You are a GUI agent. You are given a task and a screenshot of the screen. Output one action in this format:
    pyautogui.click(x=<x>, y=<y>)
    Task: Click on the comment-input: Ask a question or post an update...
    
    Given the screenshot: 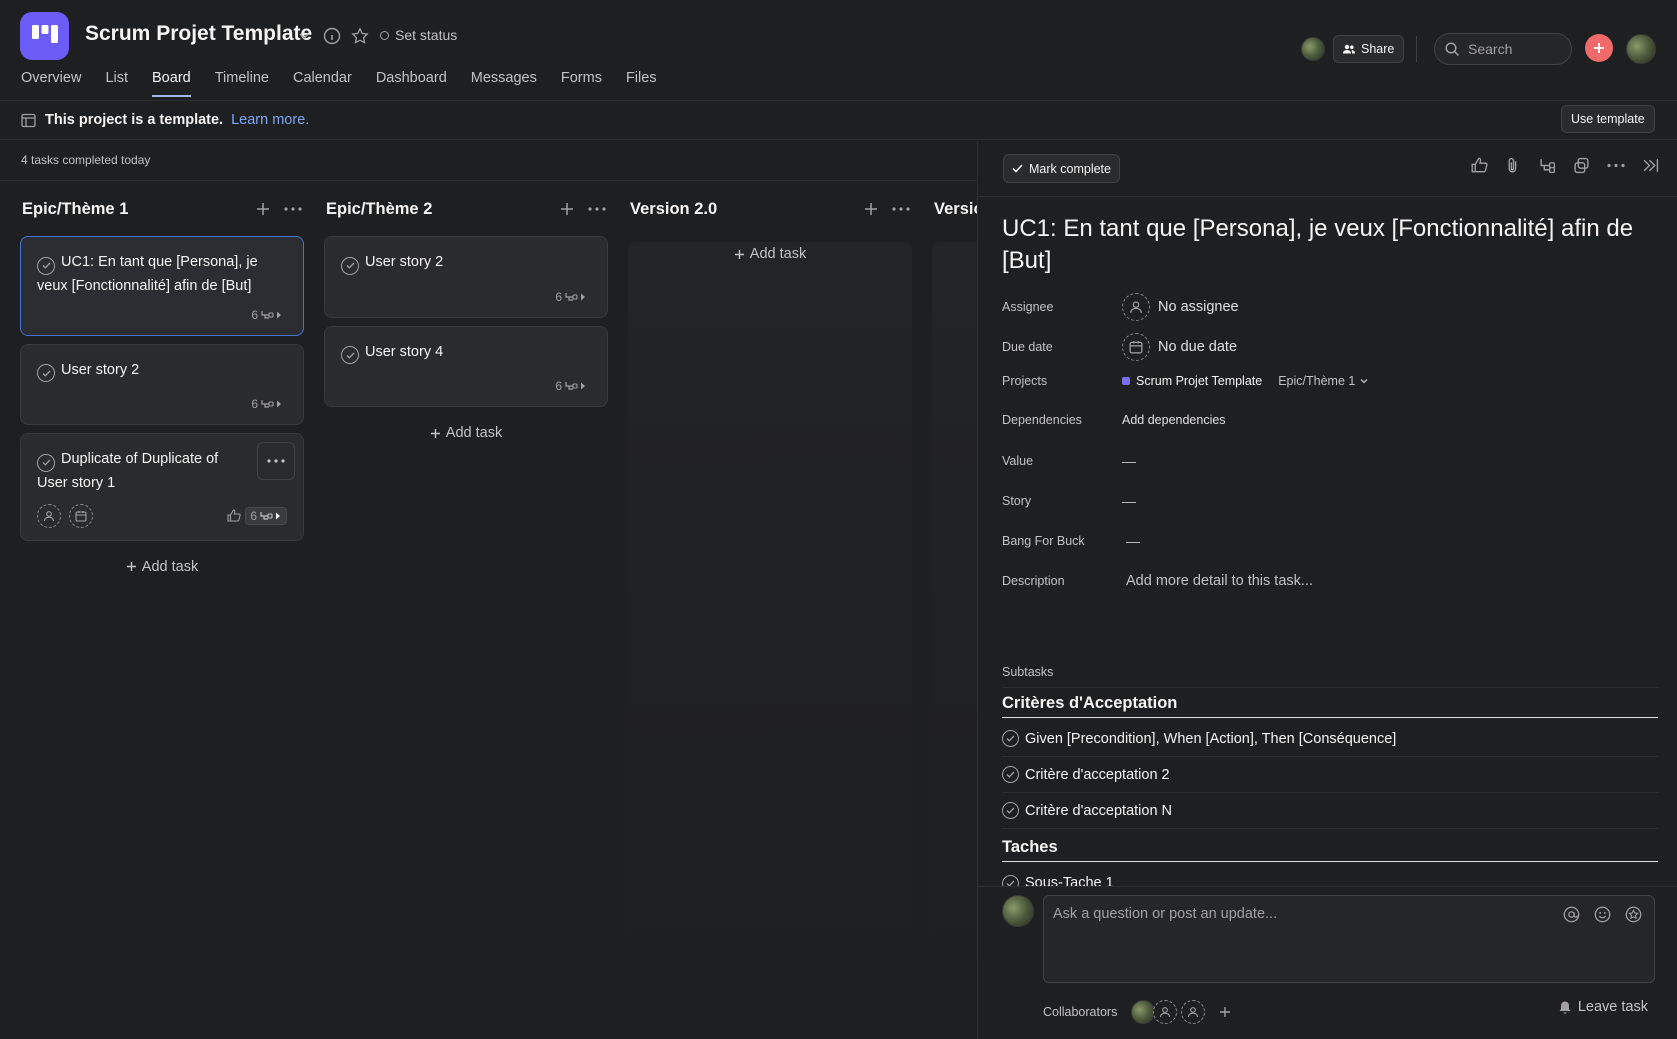 What is the action you would take?
    pyautogui.click(x=1349, y=939)
    